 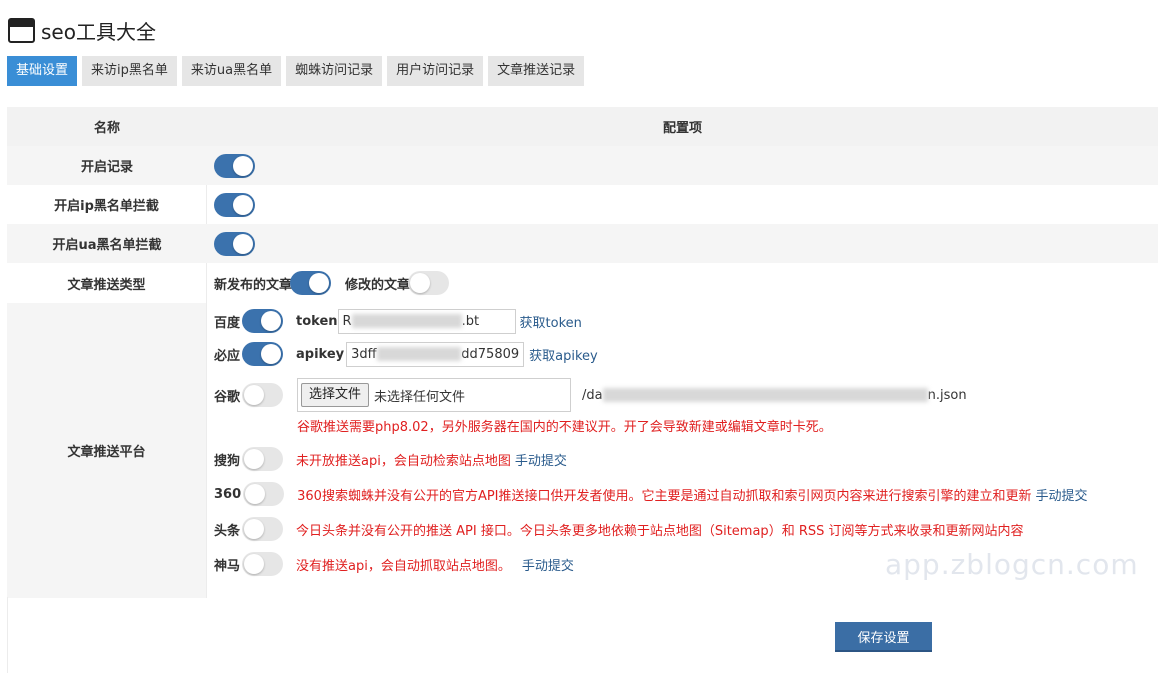 I want to click on google-toggle, so click(x=263, y=395).